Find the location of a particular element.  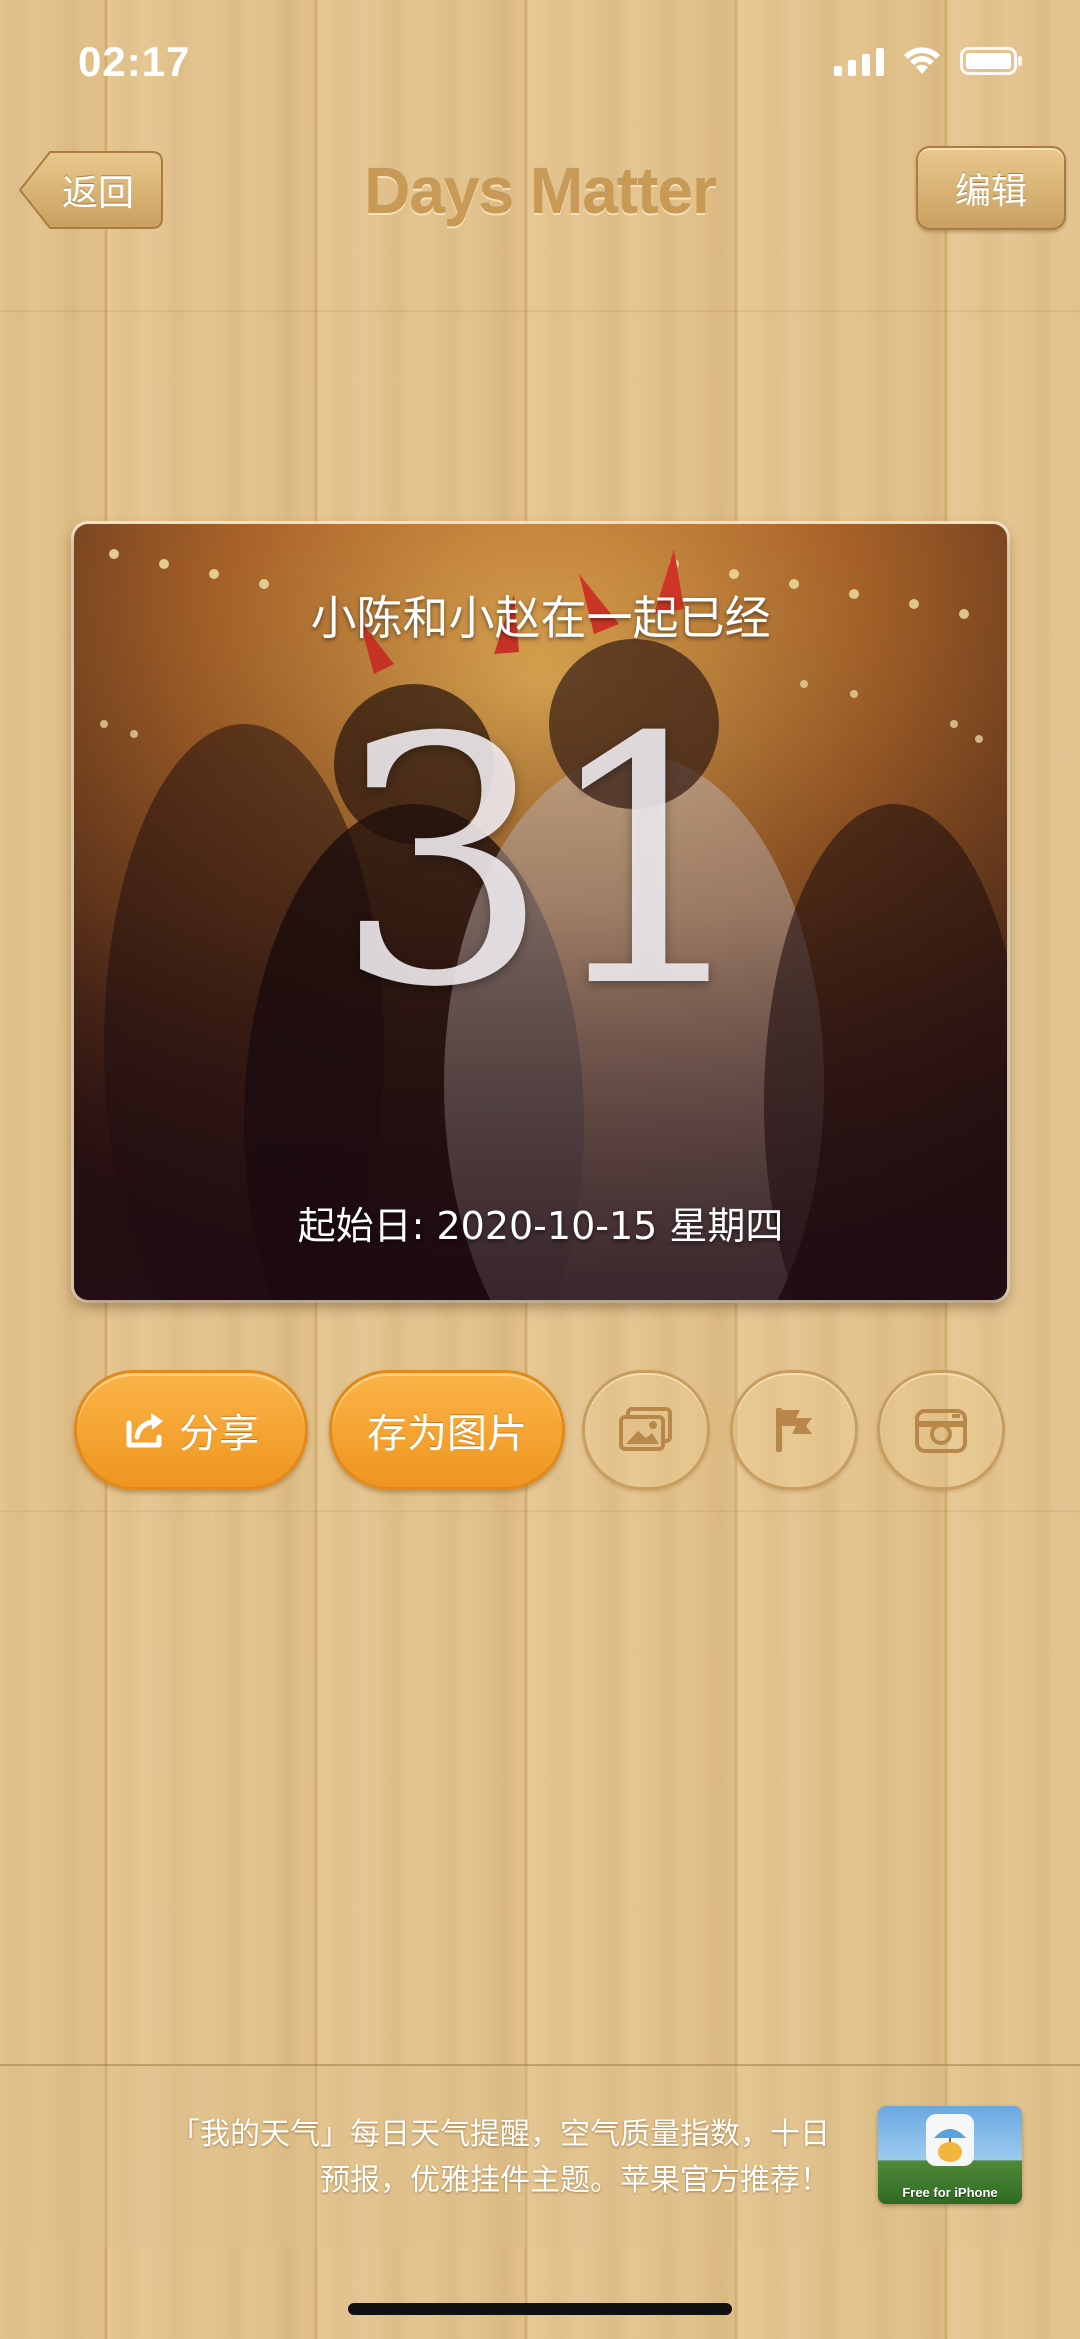

background-image-button is located at coordinates (646, 1430).